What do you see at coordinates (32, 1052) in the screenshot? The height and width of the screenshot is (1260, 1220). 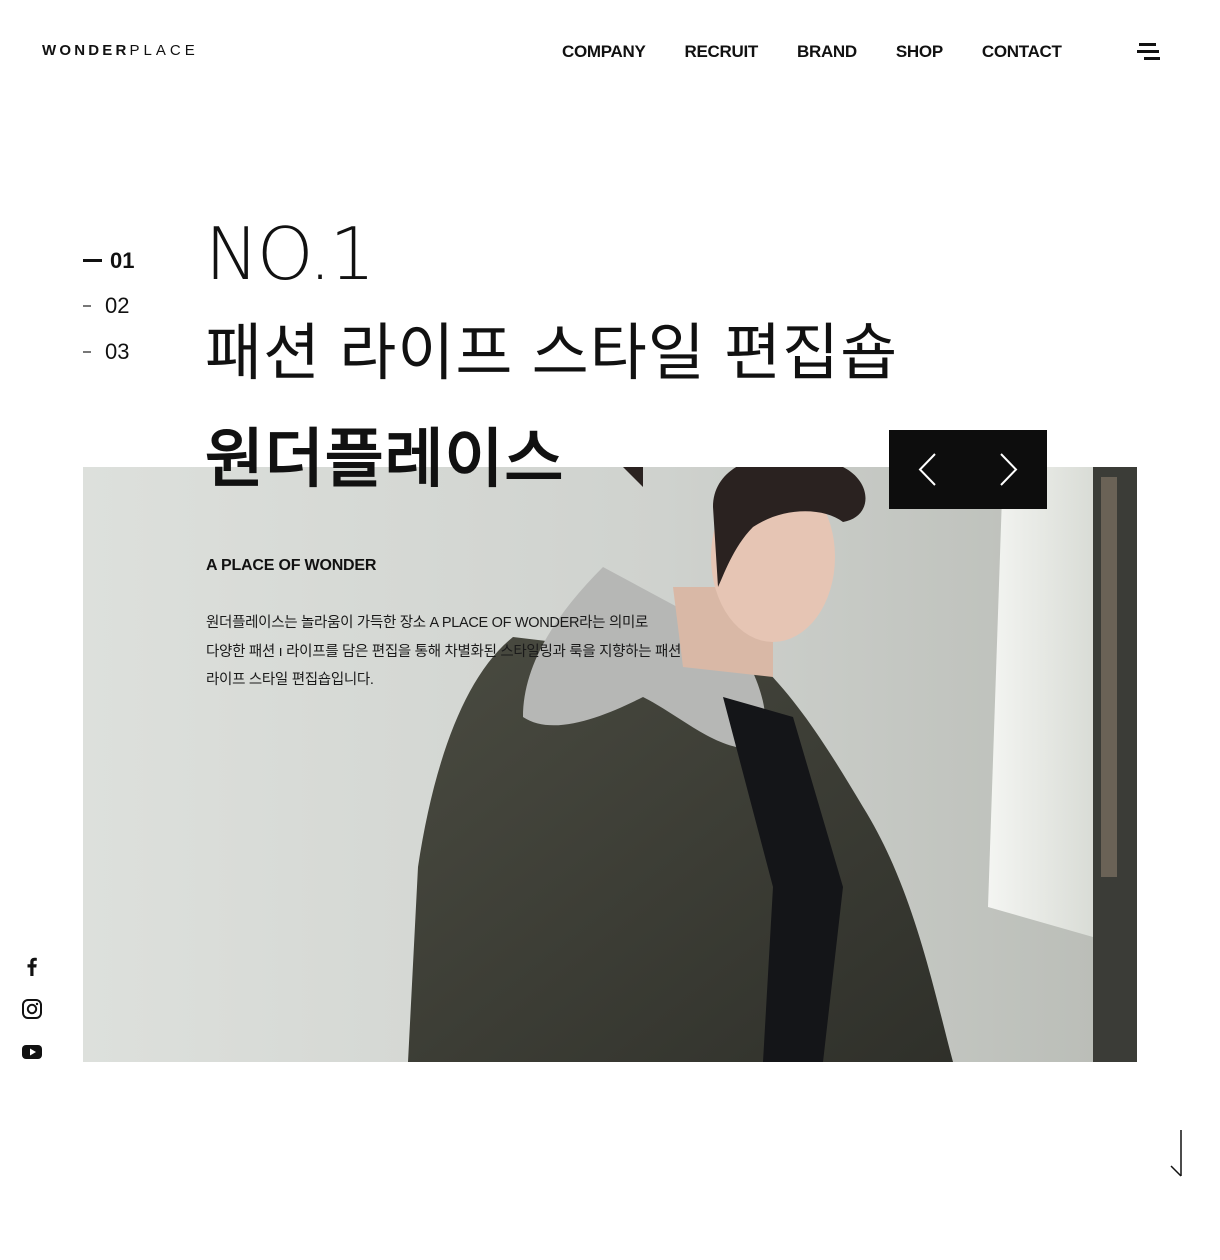 I see `youtube-icon` at bounding box center [32, 1052].